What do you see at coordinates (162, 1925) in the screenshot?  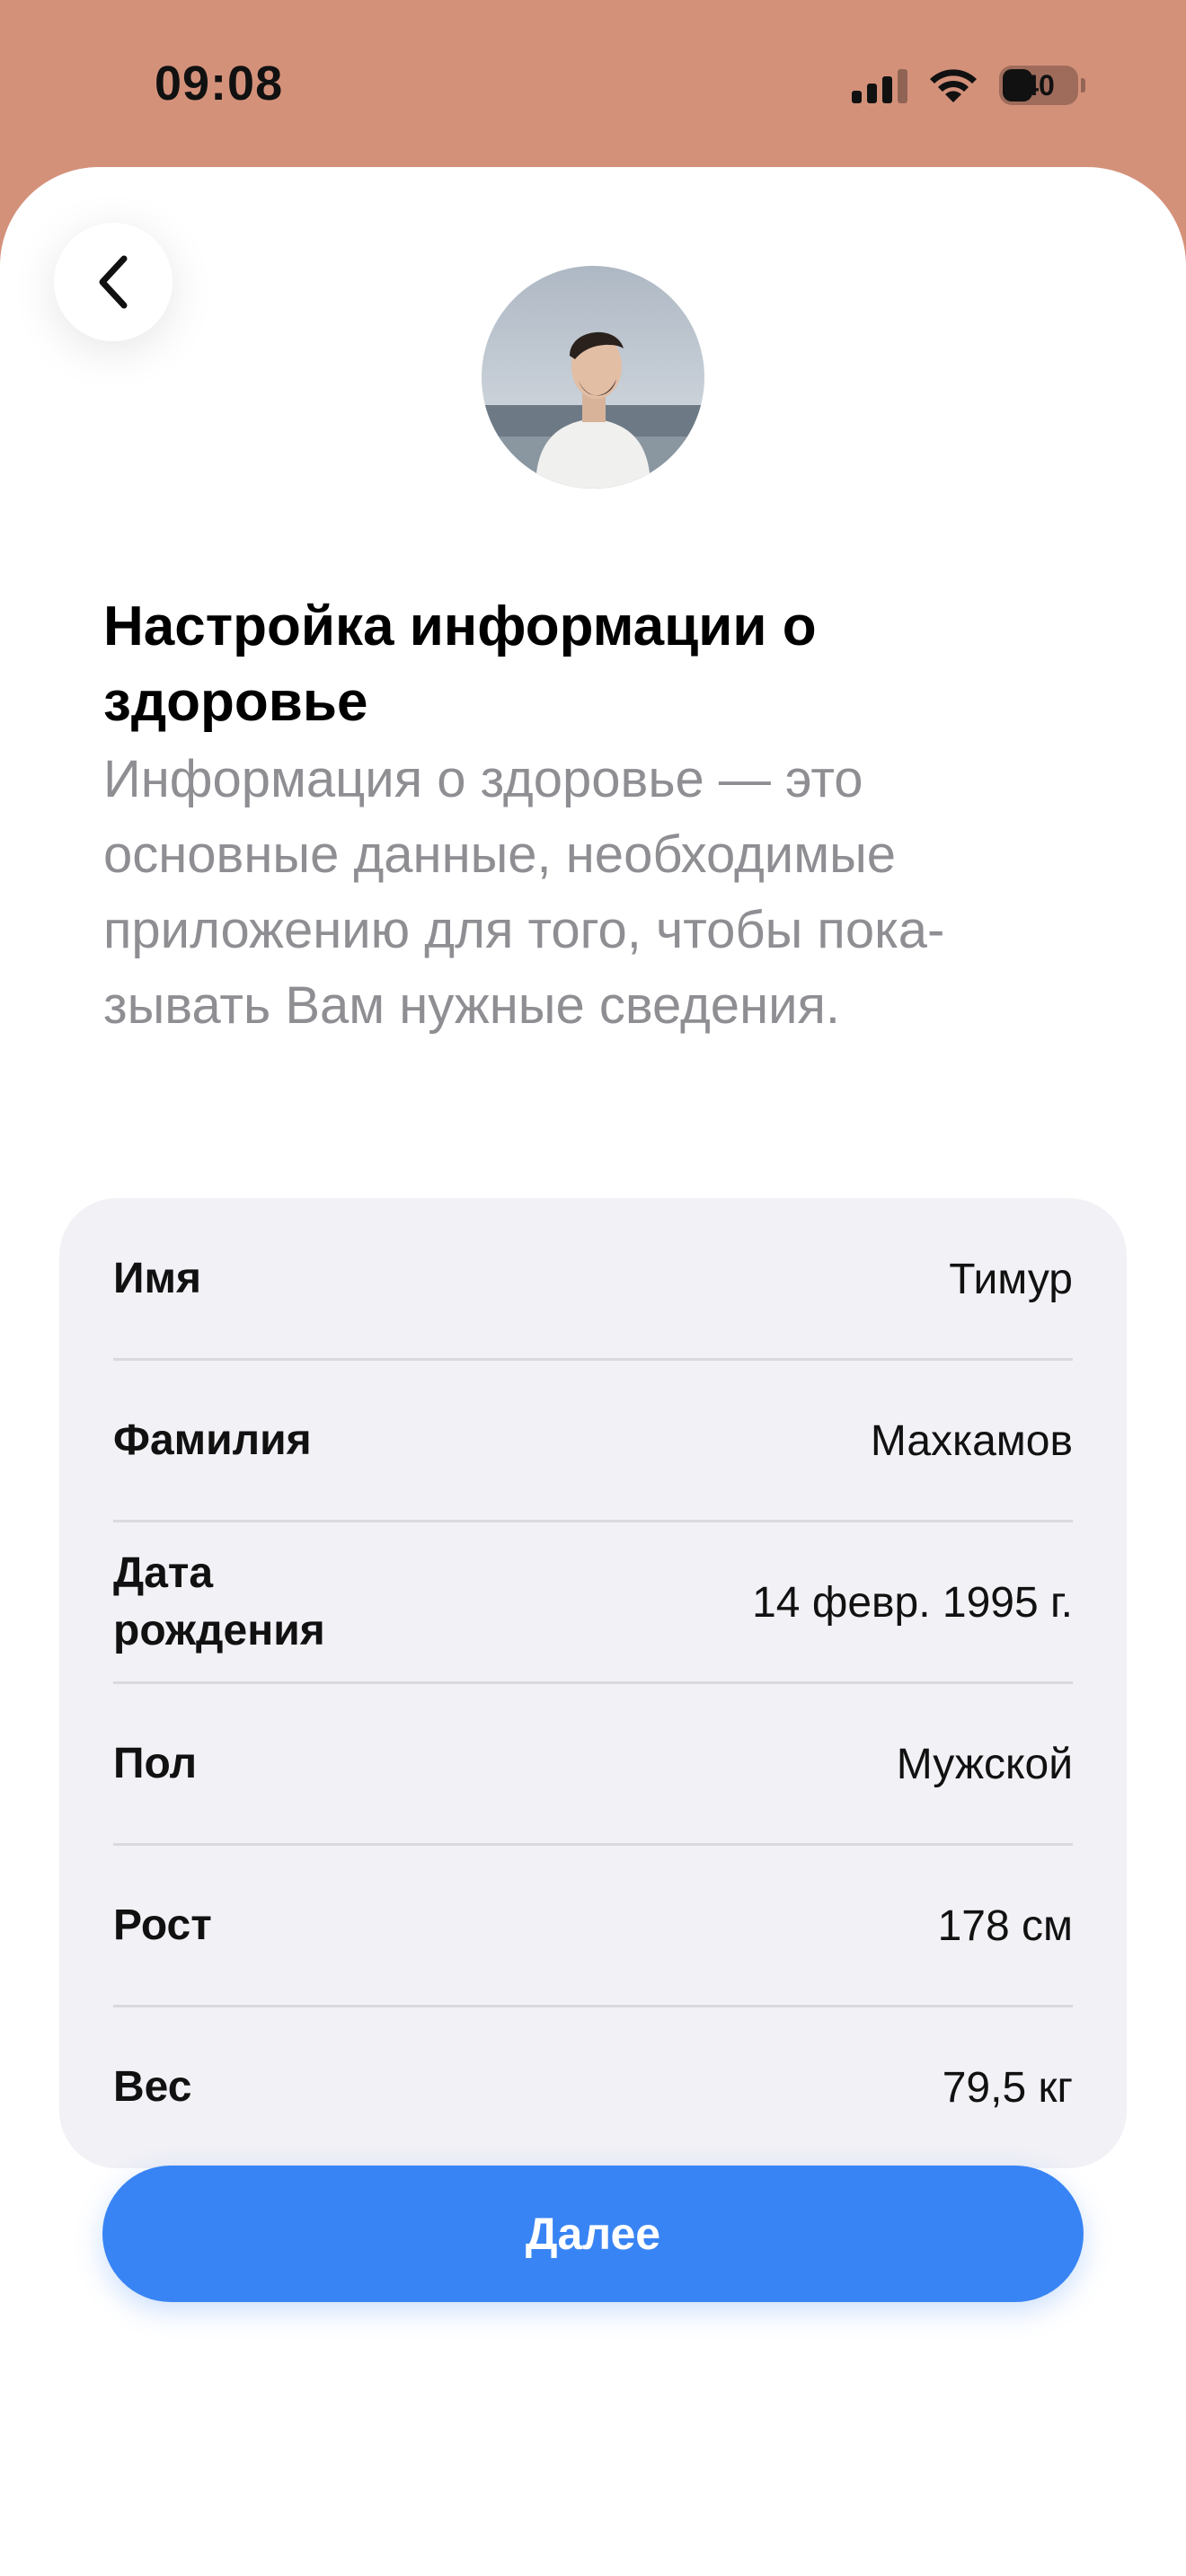 I see `height-label: Рост` at bounding box center [162, 1925].